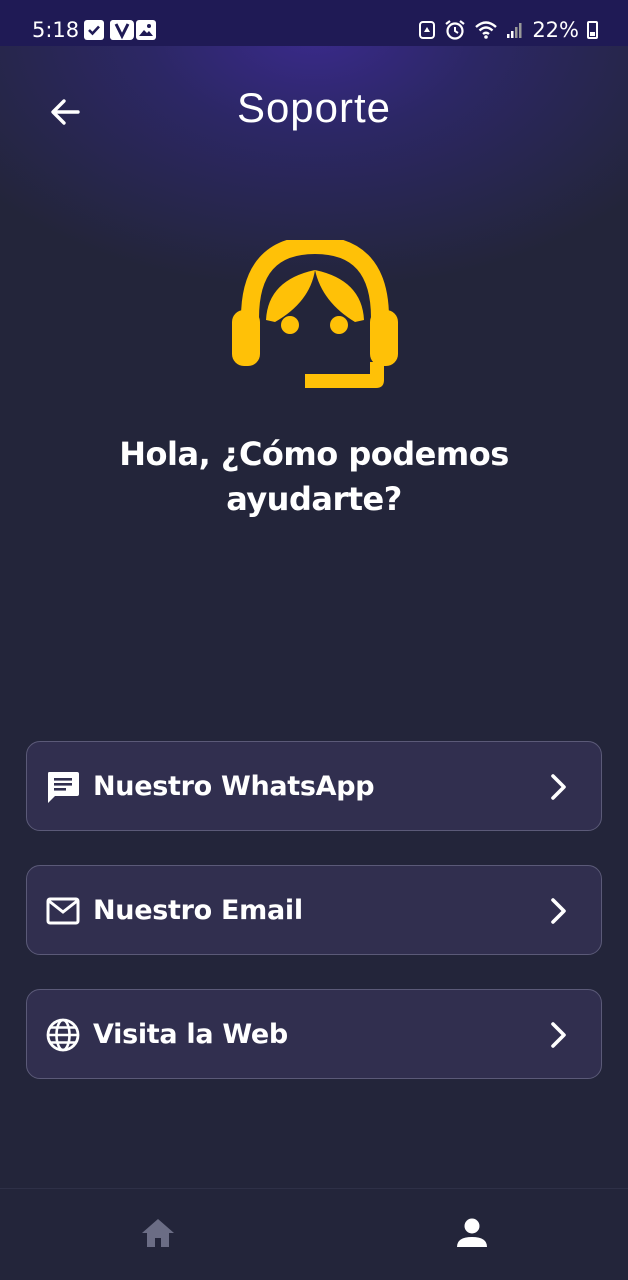 Image resolution: width=628 pixels, height=1280 pixels. I want to click on website-option-button: Visita la Web, so click(314, 1034).